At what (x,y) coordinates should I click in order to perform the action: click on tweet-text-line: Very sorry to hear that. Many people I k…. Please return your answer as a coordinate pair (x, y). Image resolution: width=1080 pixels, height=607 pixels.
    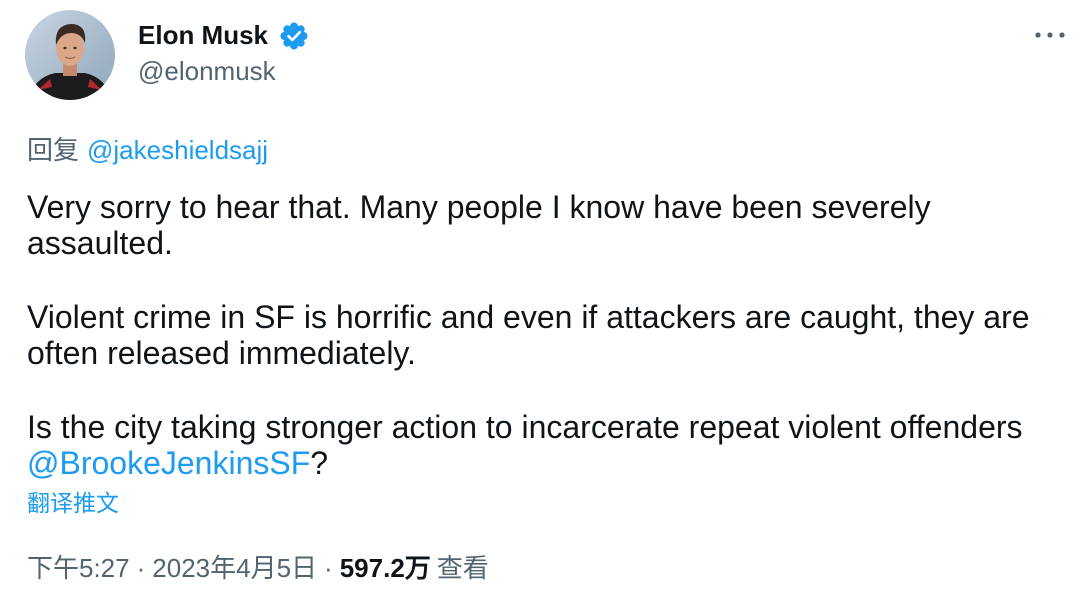
    Looking at the image, I should click on (479, 207).